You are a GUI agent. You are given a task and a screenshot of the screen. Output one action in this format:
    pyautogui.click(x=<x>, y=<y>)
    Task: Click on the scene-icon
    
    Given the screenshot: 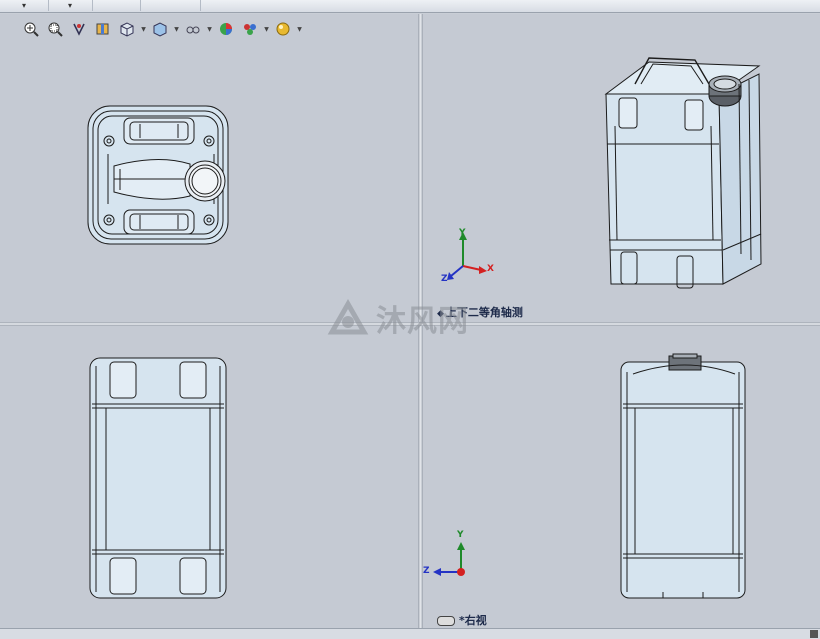 What is the action you would take?
    pyautogui.click(x=250, y=29)
    